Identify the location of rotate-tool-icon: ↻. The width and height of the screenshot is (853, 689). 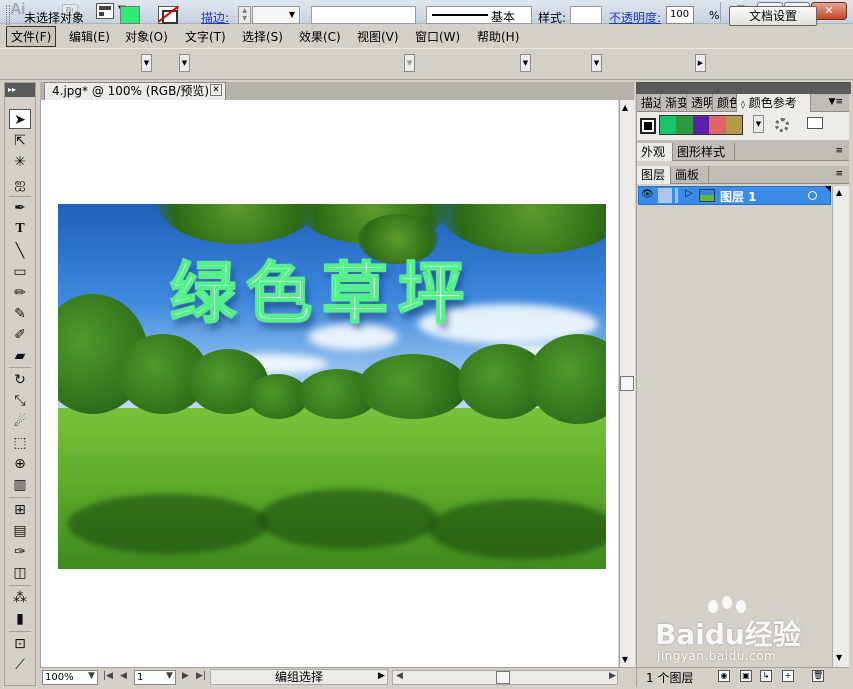
(20, 380).